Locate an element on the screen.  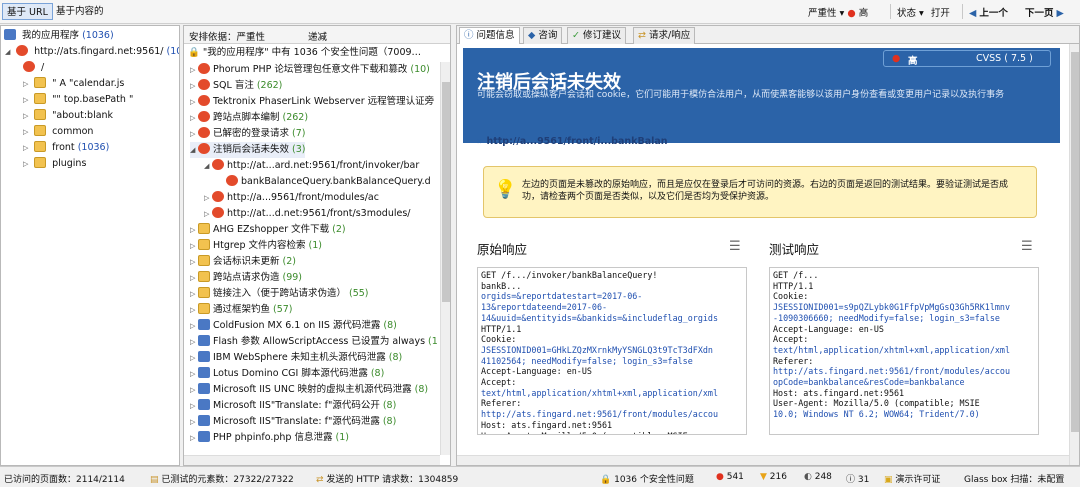
license-status: ▣ 演示许可证 is located at coordinates (912, 478).